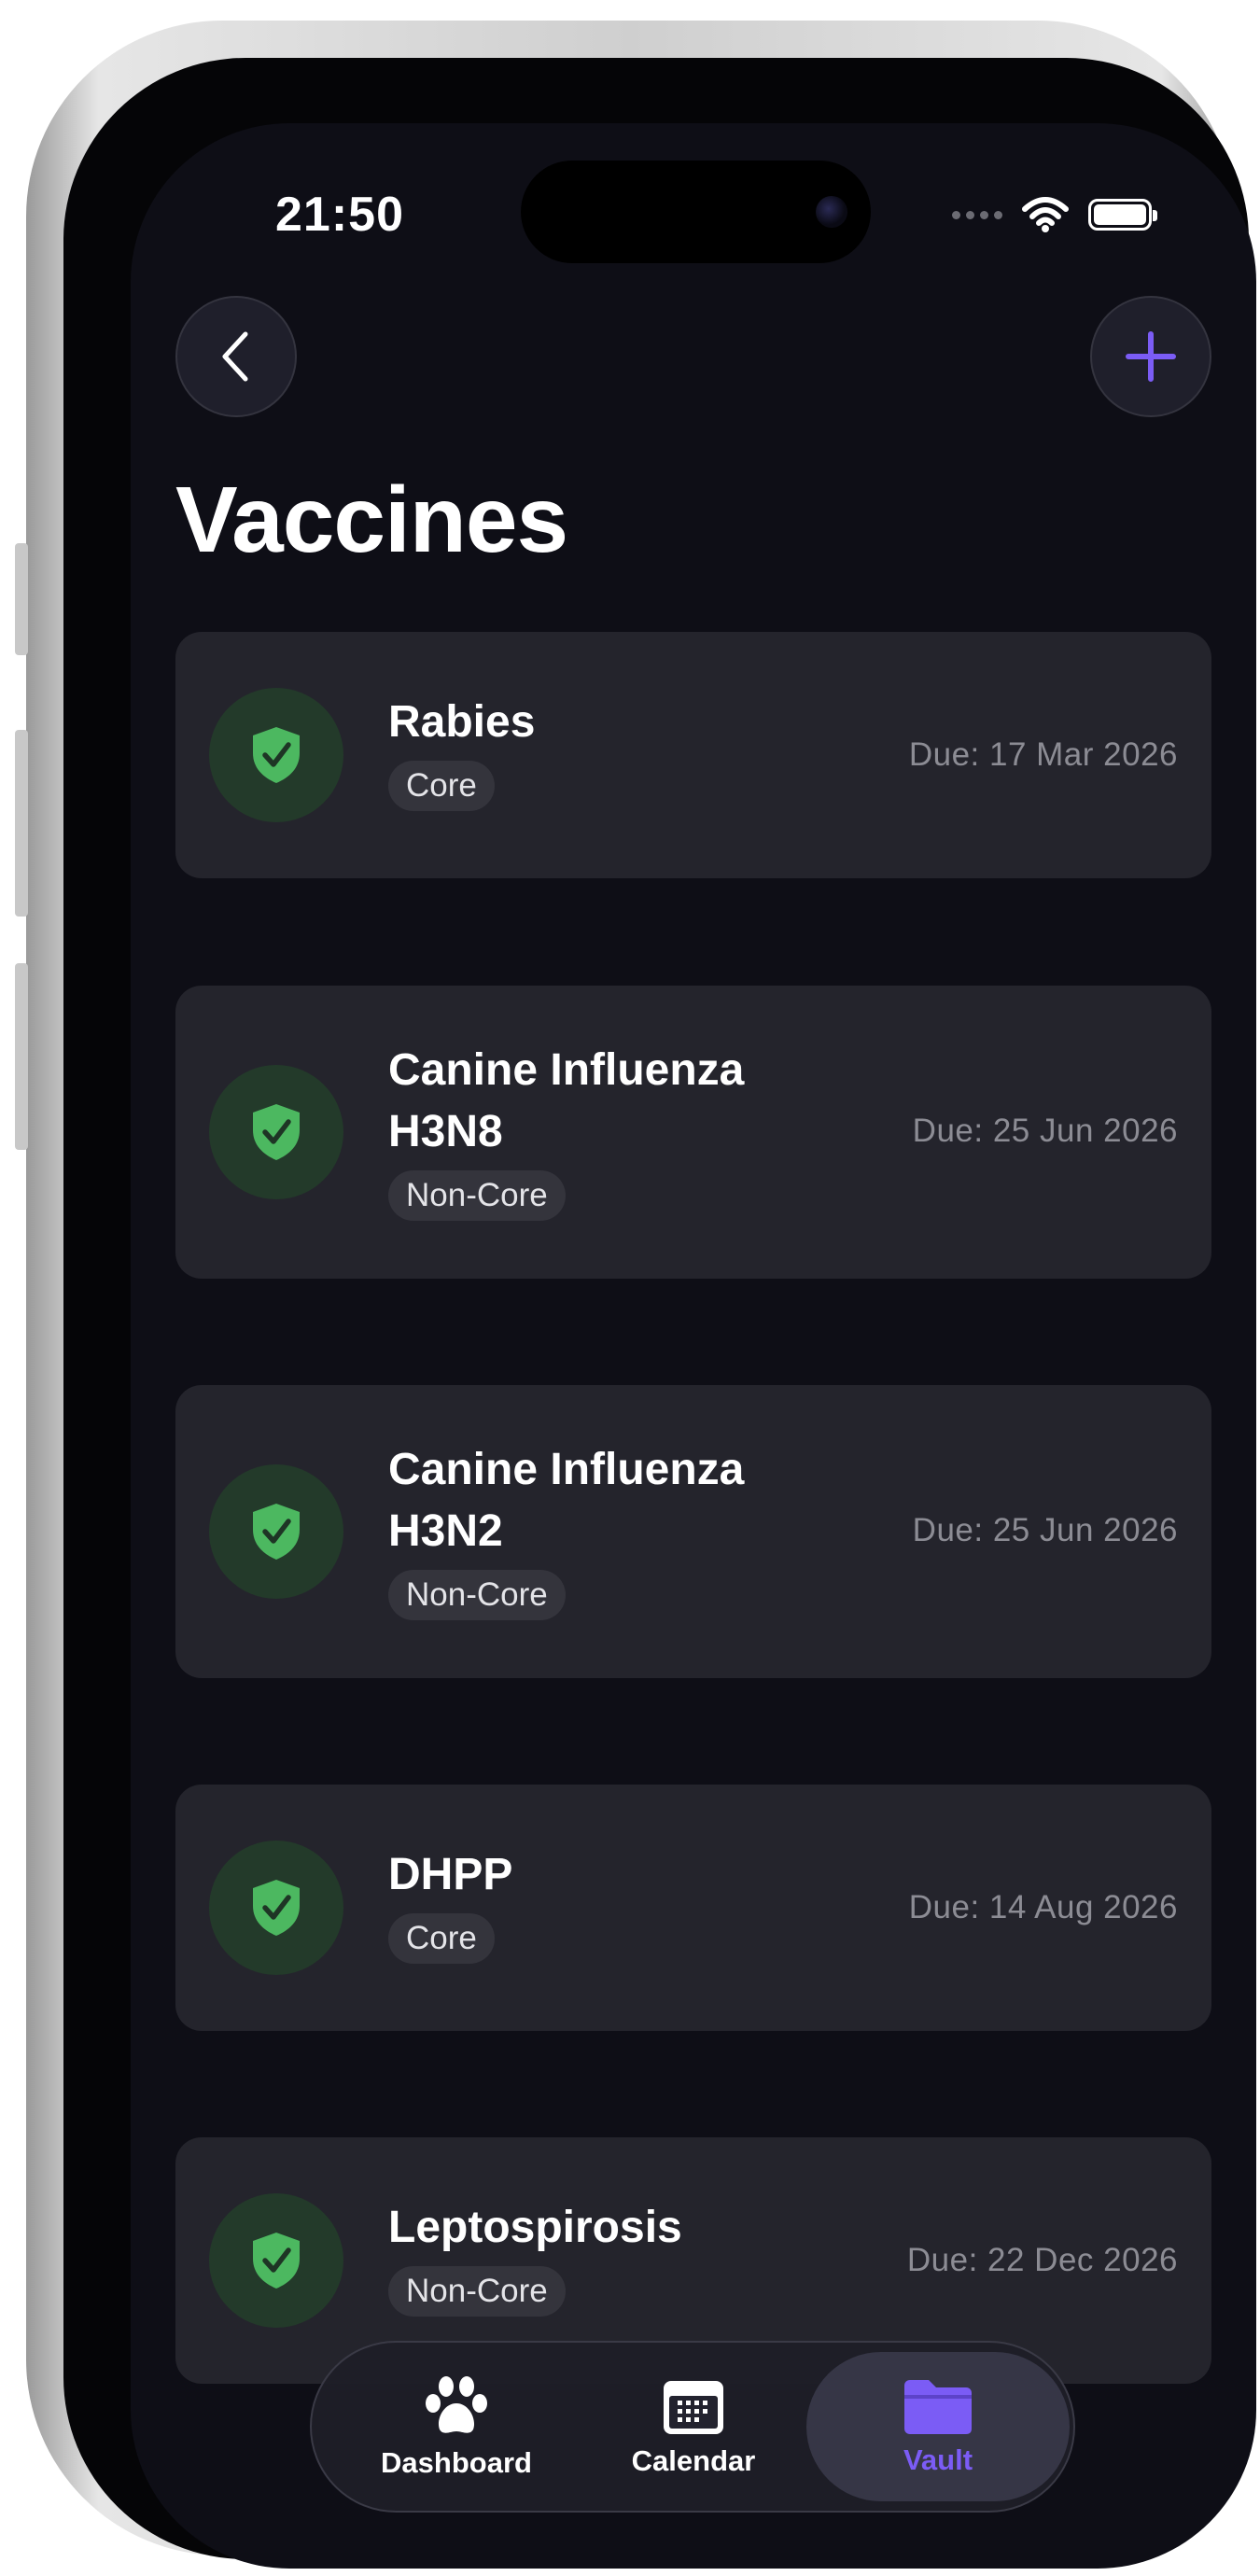  Describe the element at coordinates (339, 215) in the screenshot. I see `status-time: 21:50` at that location.